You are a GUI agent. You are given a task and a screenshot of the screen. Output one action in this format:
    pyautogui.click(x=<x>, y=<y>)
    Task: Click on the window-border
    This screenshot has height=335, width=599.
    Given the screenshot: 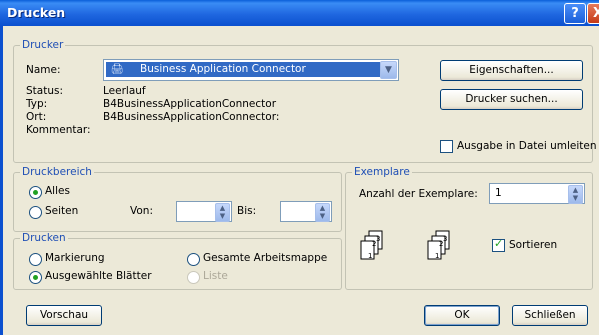 What is the action you would take?
    pyautogui.click(x=1, y=180)
    